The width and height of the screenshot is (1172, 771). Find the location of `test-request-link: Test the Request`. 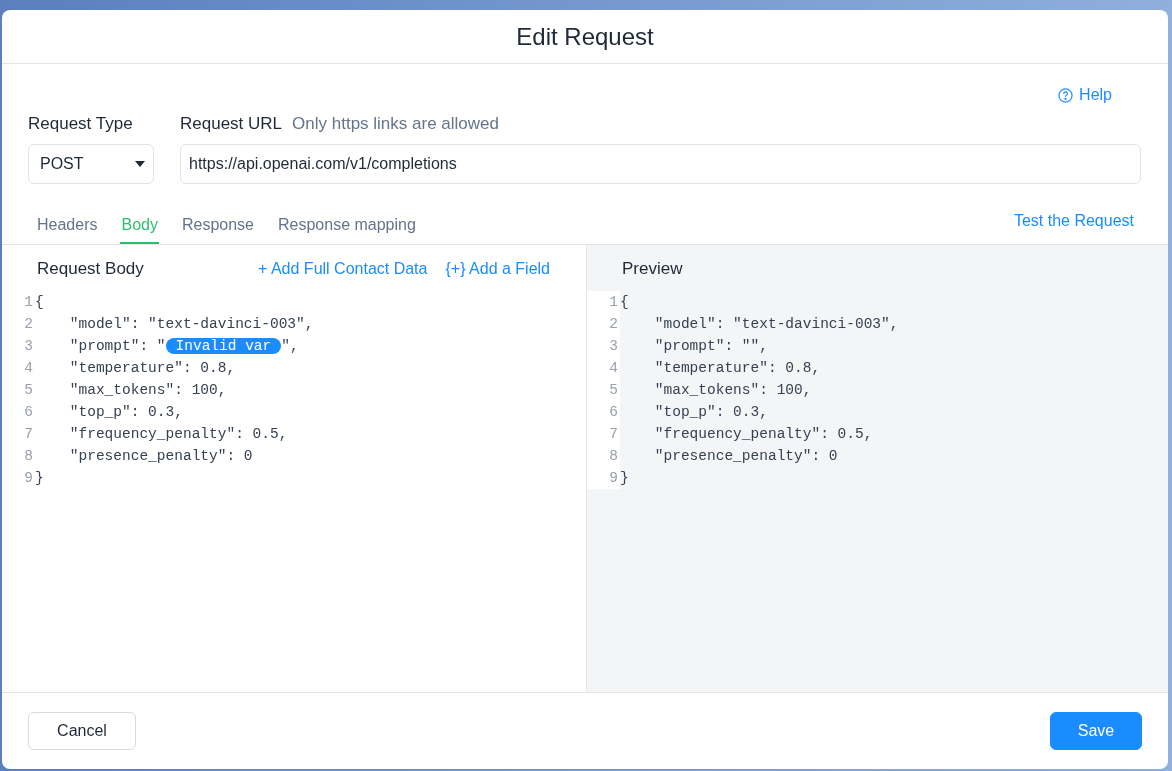

test-request-link: Test the Request is located at coordinates (1073, 228).